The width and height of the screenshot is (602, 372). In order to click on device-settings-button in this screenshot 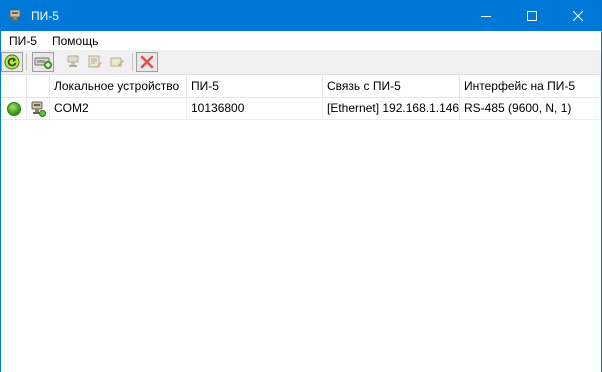, I will do `click(73, 62)`.